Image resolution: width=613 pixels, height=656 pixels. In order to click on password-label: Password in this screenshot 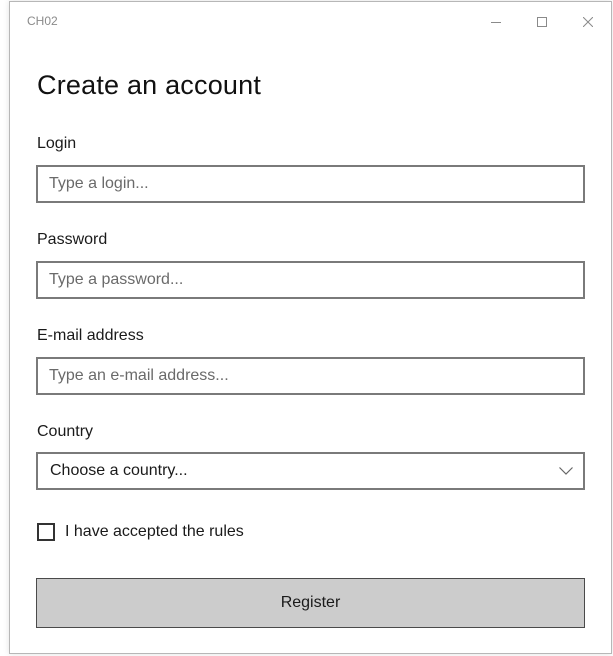, I will do `click(72, 239)`.